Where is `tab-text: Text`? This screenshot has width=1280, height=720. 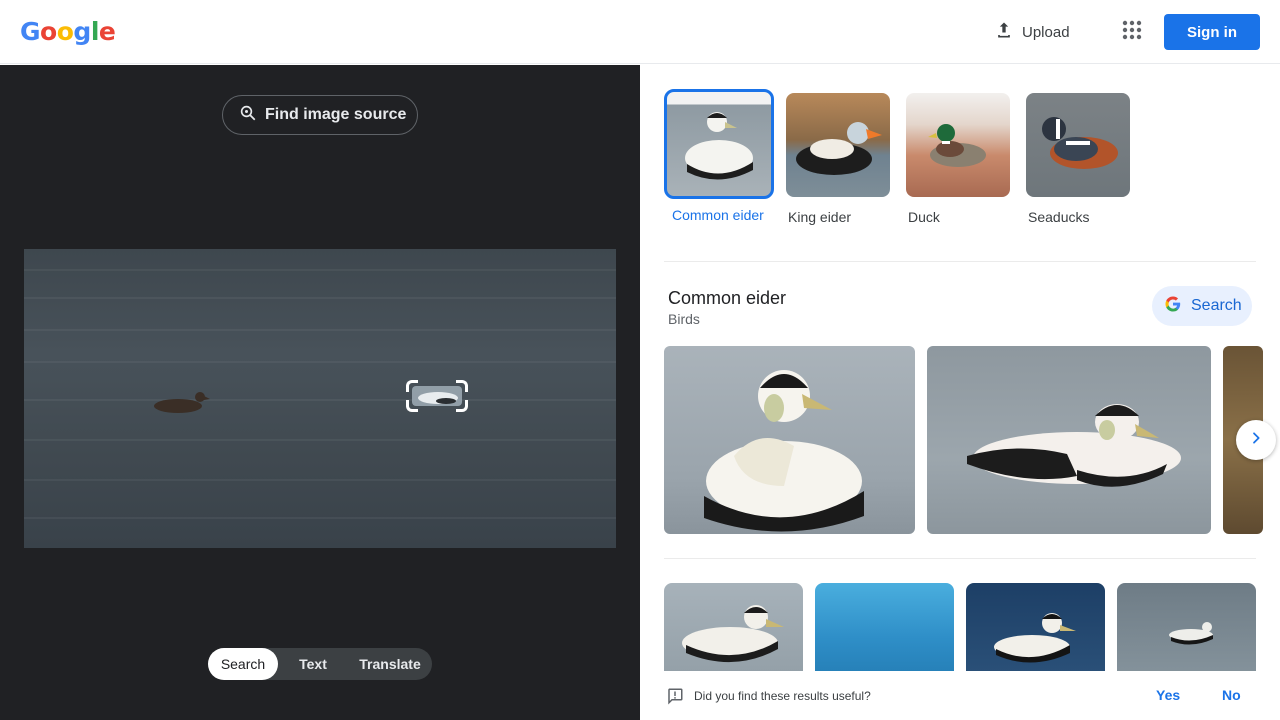
tab-text: Text is located at coordinates (313, 664).